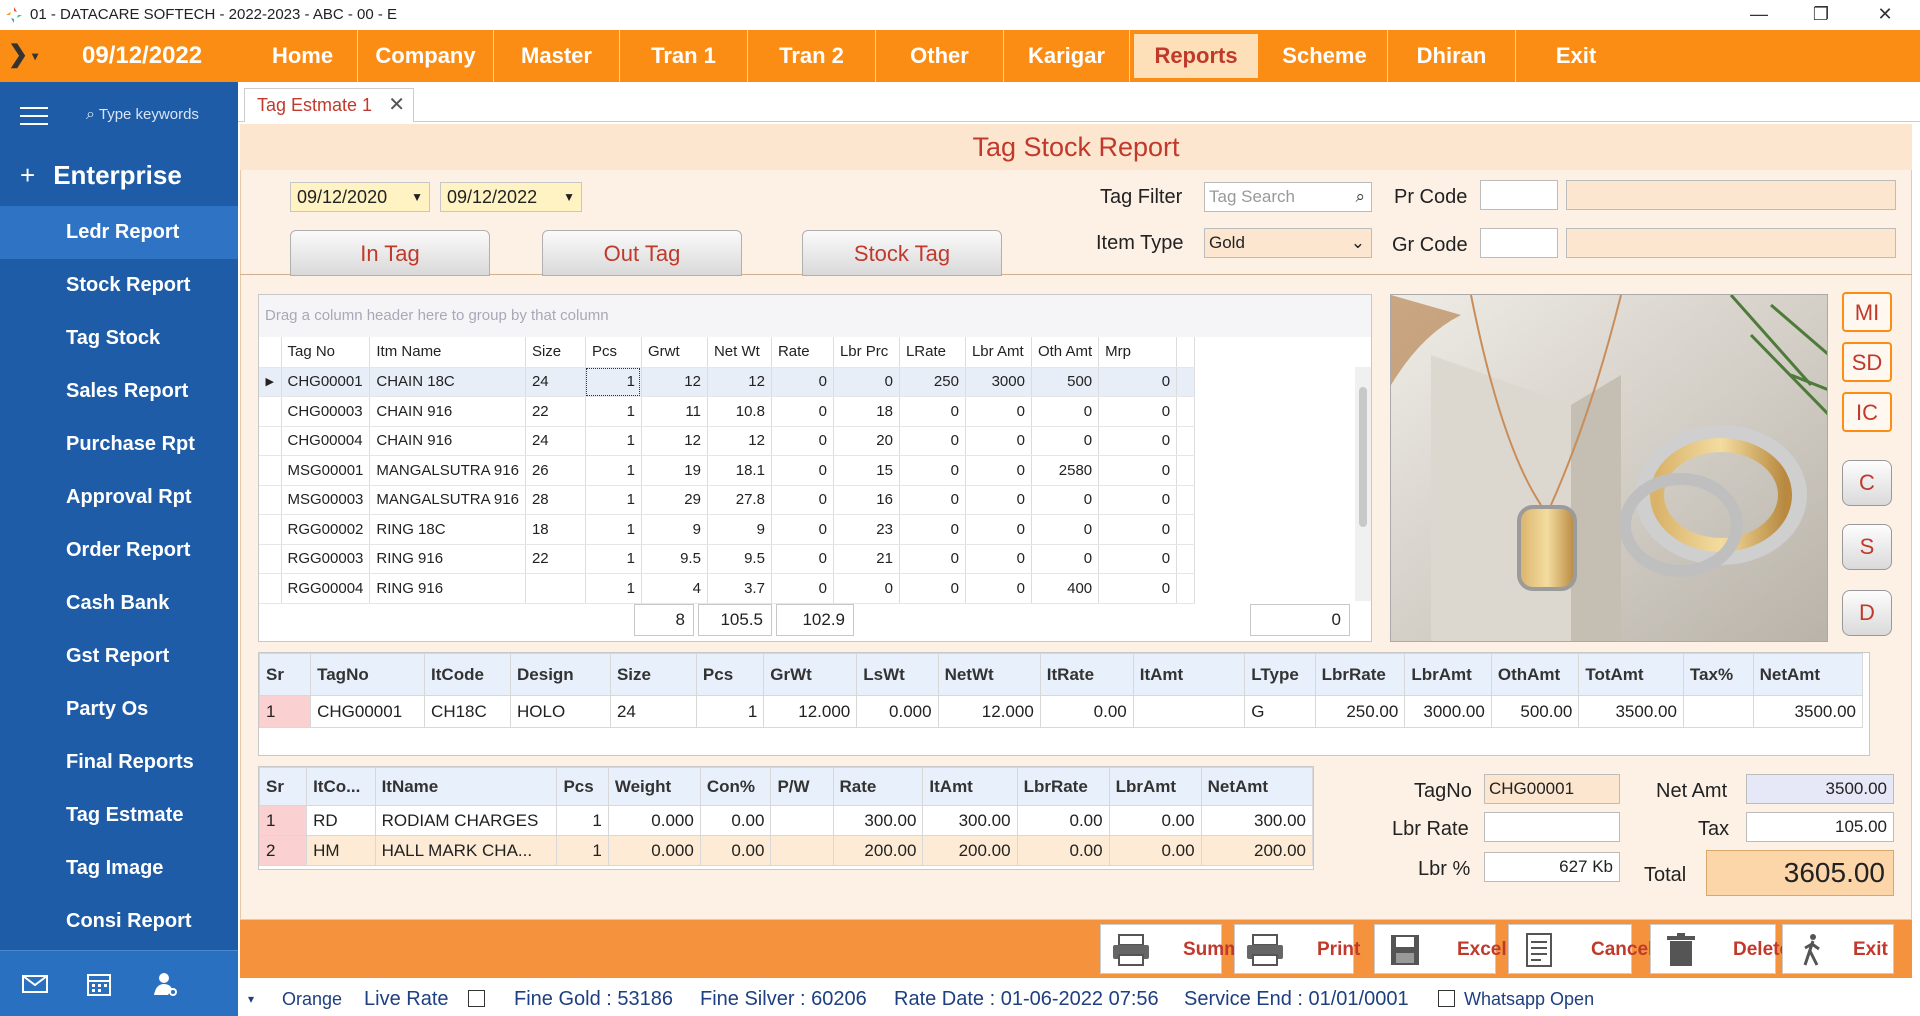 The width and height of the screenshot is (1920, 1016). Describe the element at coordinates (1885, 15) in the screenshot. I see `close-window-button: ✕` at that location.